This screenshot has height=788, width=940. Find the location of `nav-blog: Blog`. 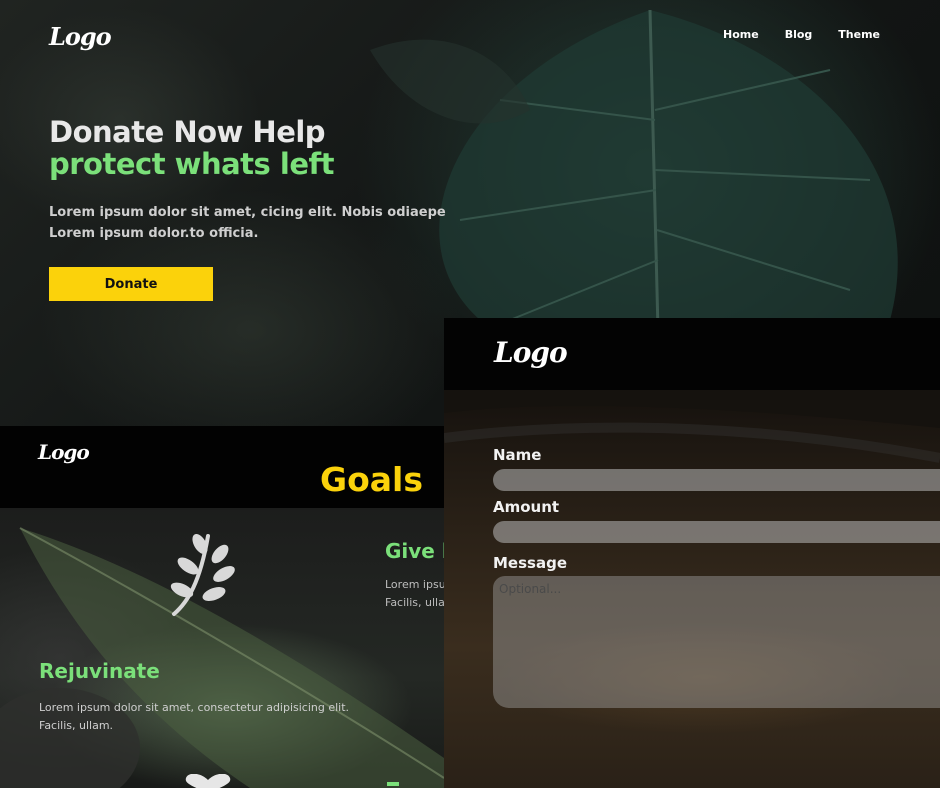

nav-blog: Blog is located at coordinates (799, 34).